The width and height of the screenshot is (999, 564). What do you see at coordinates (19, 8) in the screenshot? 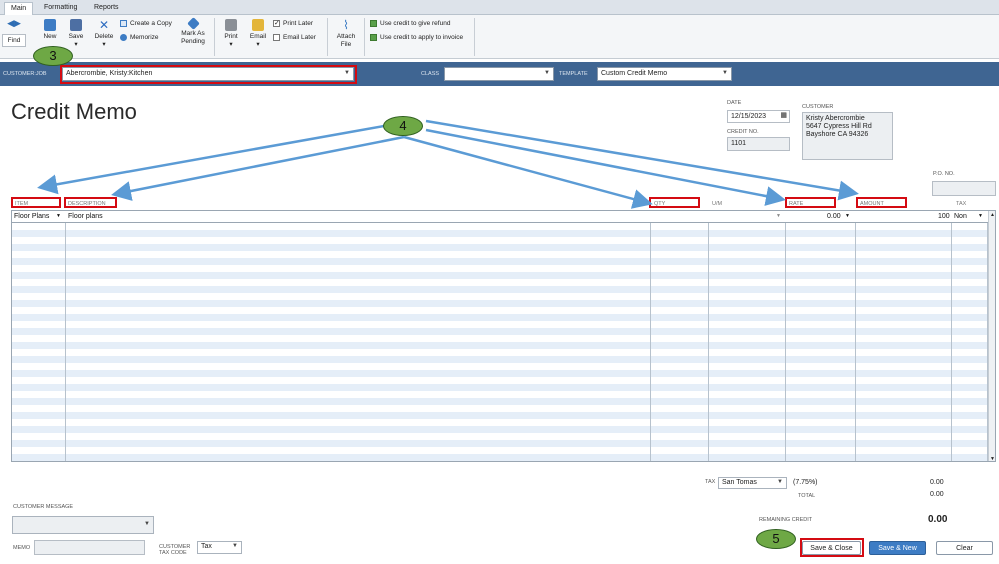
I see `tab-main: Main` at bounding box center [19, 8].